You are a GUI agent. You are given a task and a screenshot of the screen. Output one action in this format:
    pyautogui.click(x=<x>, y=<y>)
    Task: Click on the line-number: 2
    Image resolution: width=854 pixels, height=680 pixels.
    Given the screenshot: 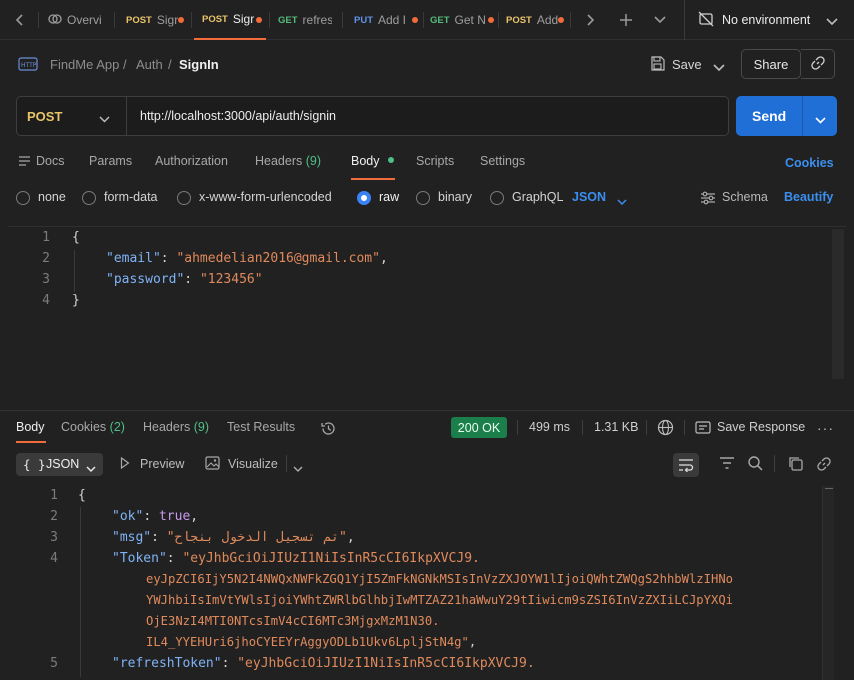 What is the action you would take?
    pyautogui.click(x=54, y=516)
    